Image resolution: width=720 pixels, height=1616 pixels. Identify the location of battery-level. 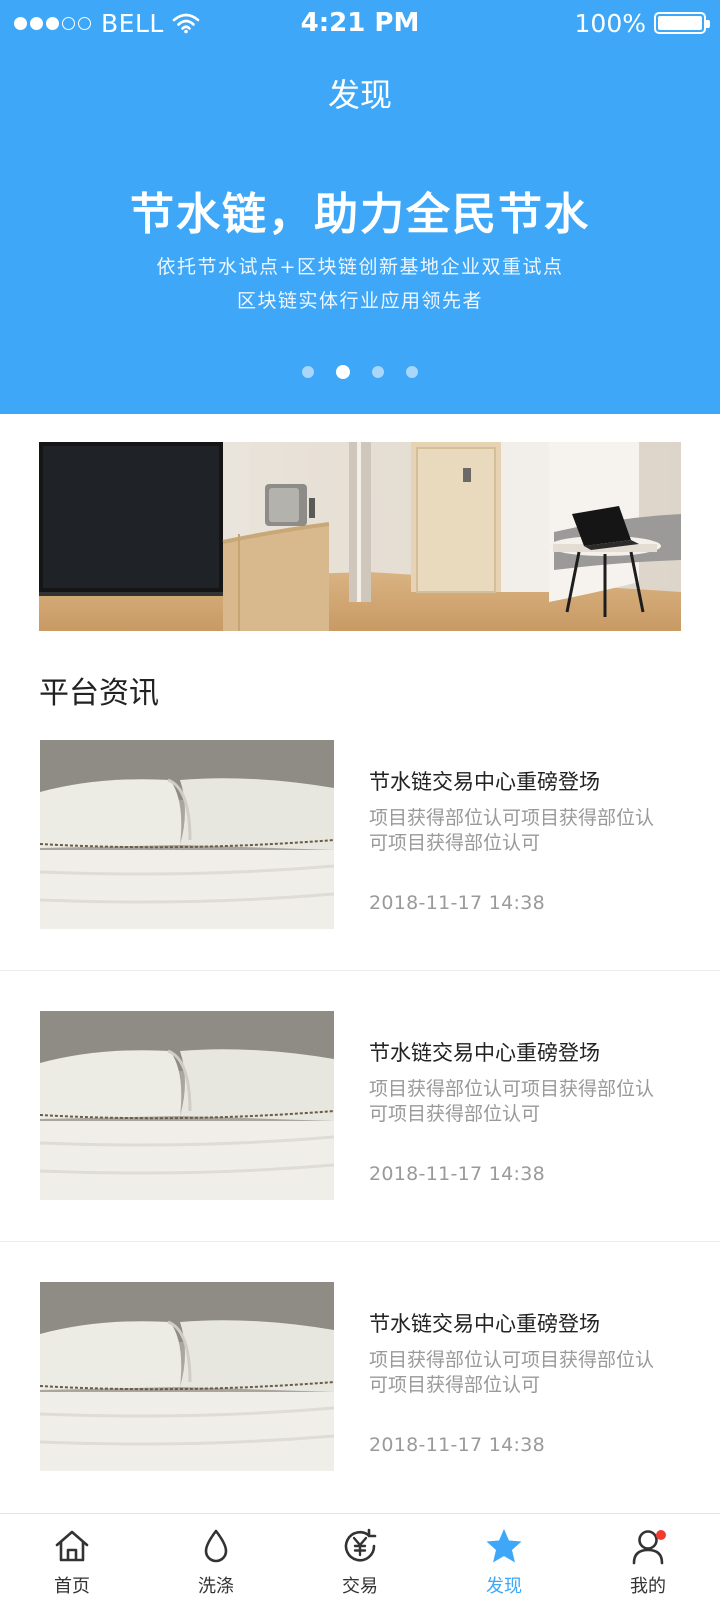
(680, 23).